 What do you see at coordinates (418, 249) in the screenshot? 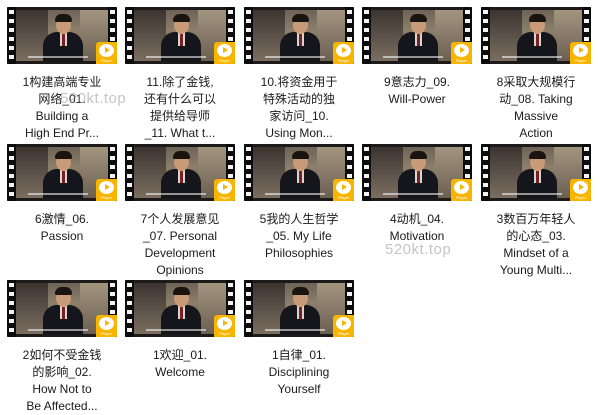
I see `watermark-bottom: 520kt.top` at bounding box center [418, 249].